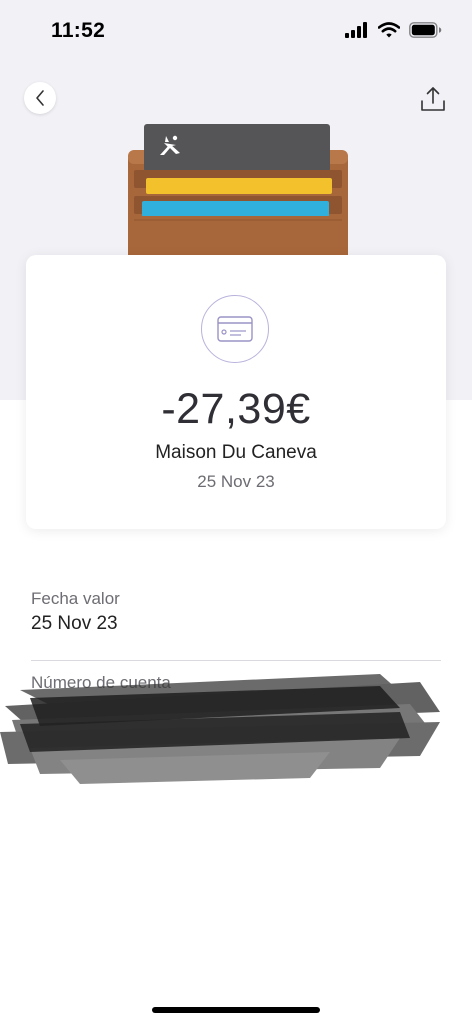  Describe the element at coordinates (74, 623) in the screenshot. I see `value-date: 25 Nov 23` at that location.